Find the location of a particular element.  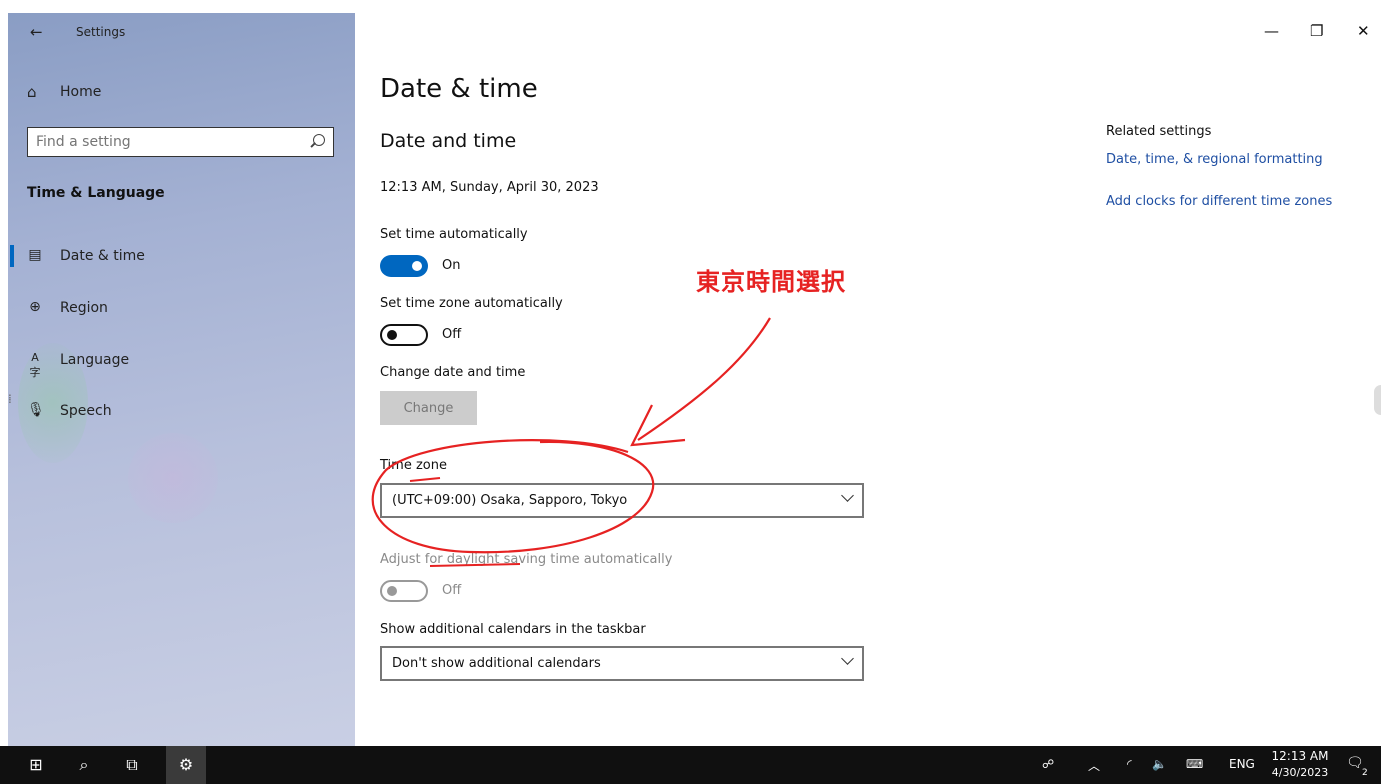

background-blur is located at coordinates (173, 478).